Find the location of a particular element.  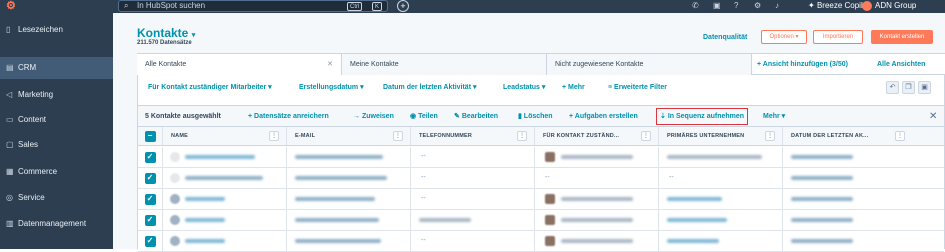

options-button: Optionen ▾ is located at coordinates (784, 37).